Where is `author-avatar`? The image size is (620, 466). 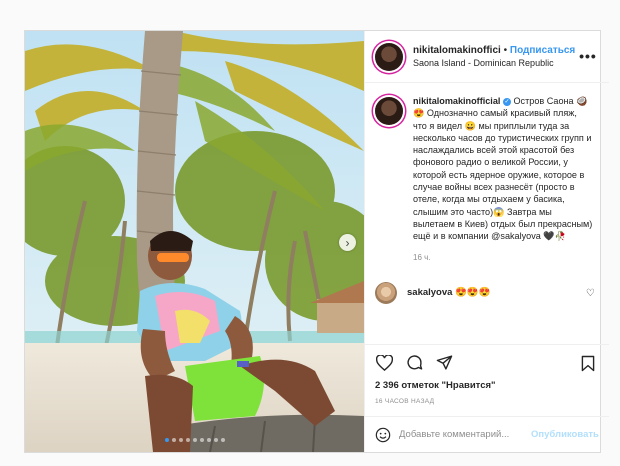 author-avatar is located at coordinates (389, 56).